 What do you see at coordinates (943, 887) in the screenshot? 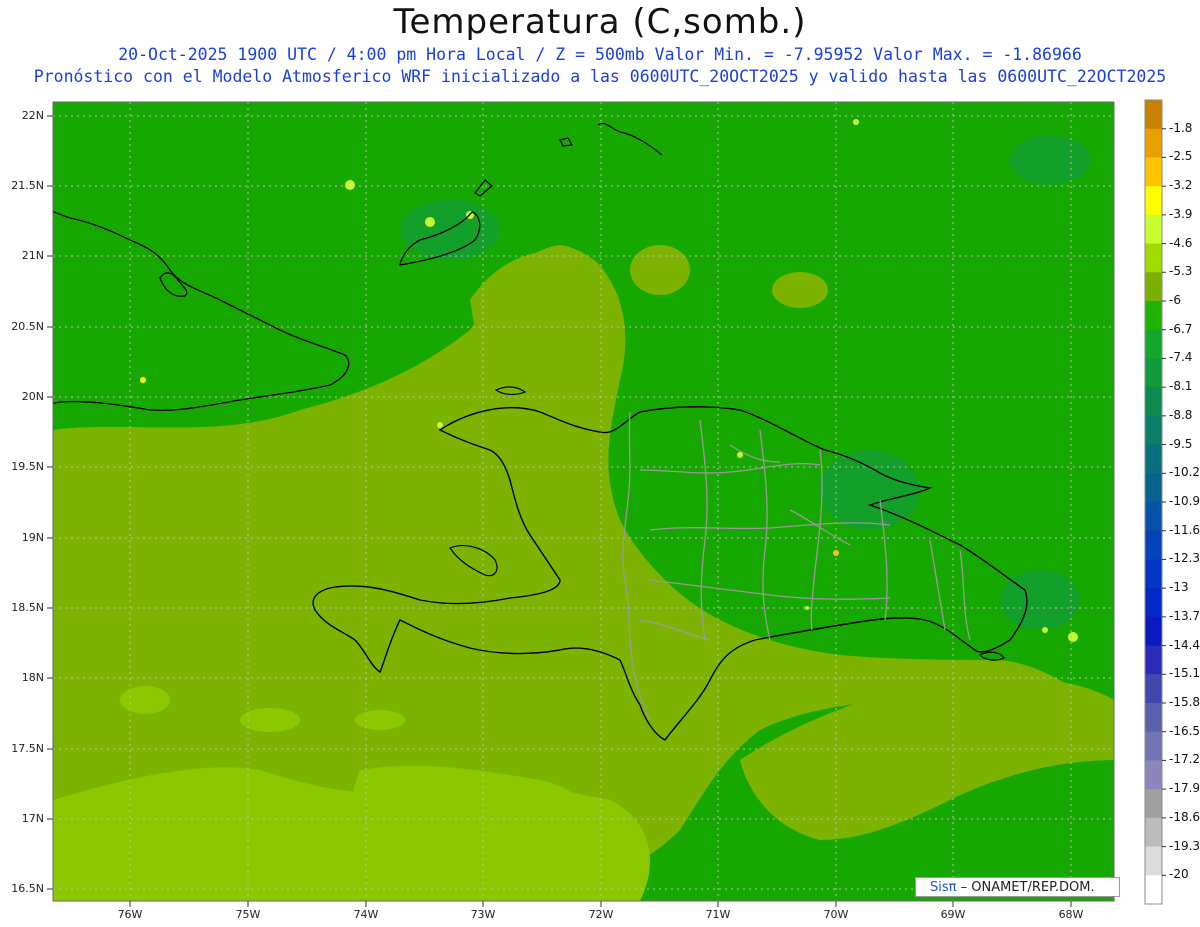
I see `sispi-logo: Sisπ` at bounding box center [943, 887].